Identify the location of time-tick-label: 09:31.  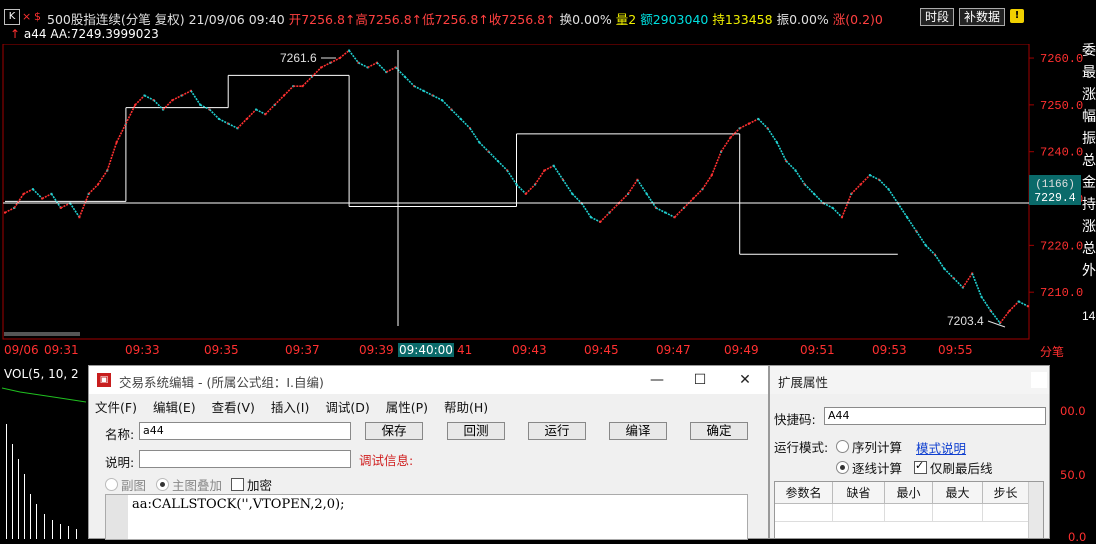
(61, 350).